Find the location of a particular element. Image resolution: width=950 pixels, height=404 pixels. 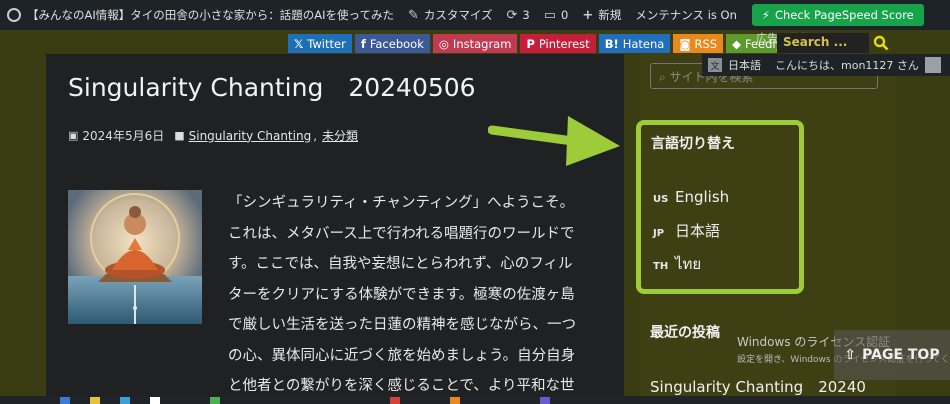

twitter-icon: 𝕏 is located at coordinates (299, 43).